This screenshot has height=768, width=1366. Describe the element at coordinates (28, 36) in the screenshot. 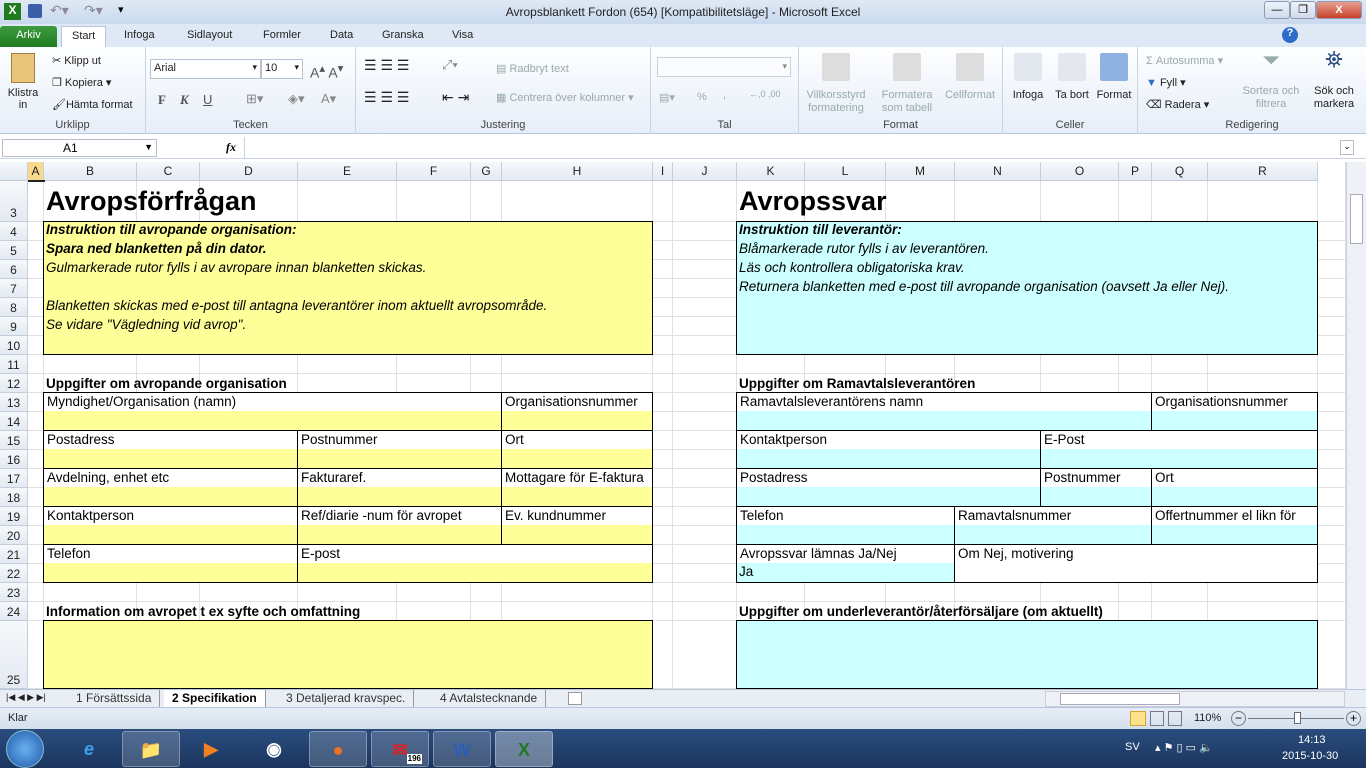

I see `tab-arkiv: Arkiv` at that location.